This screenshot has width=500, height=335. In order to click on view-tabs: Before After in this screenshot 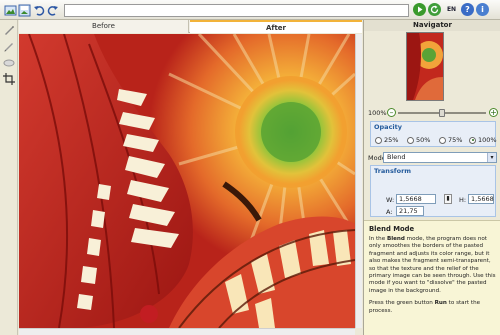, I will do `click(190, 26)`.